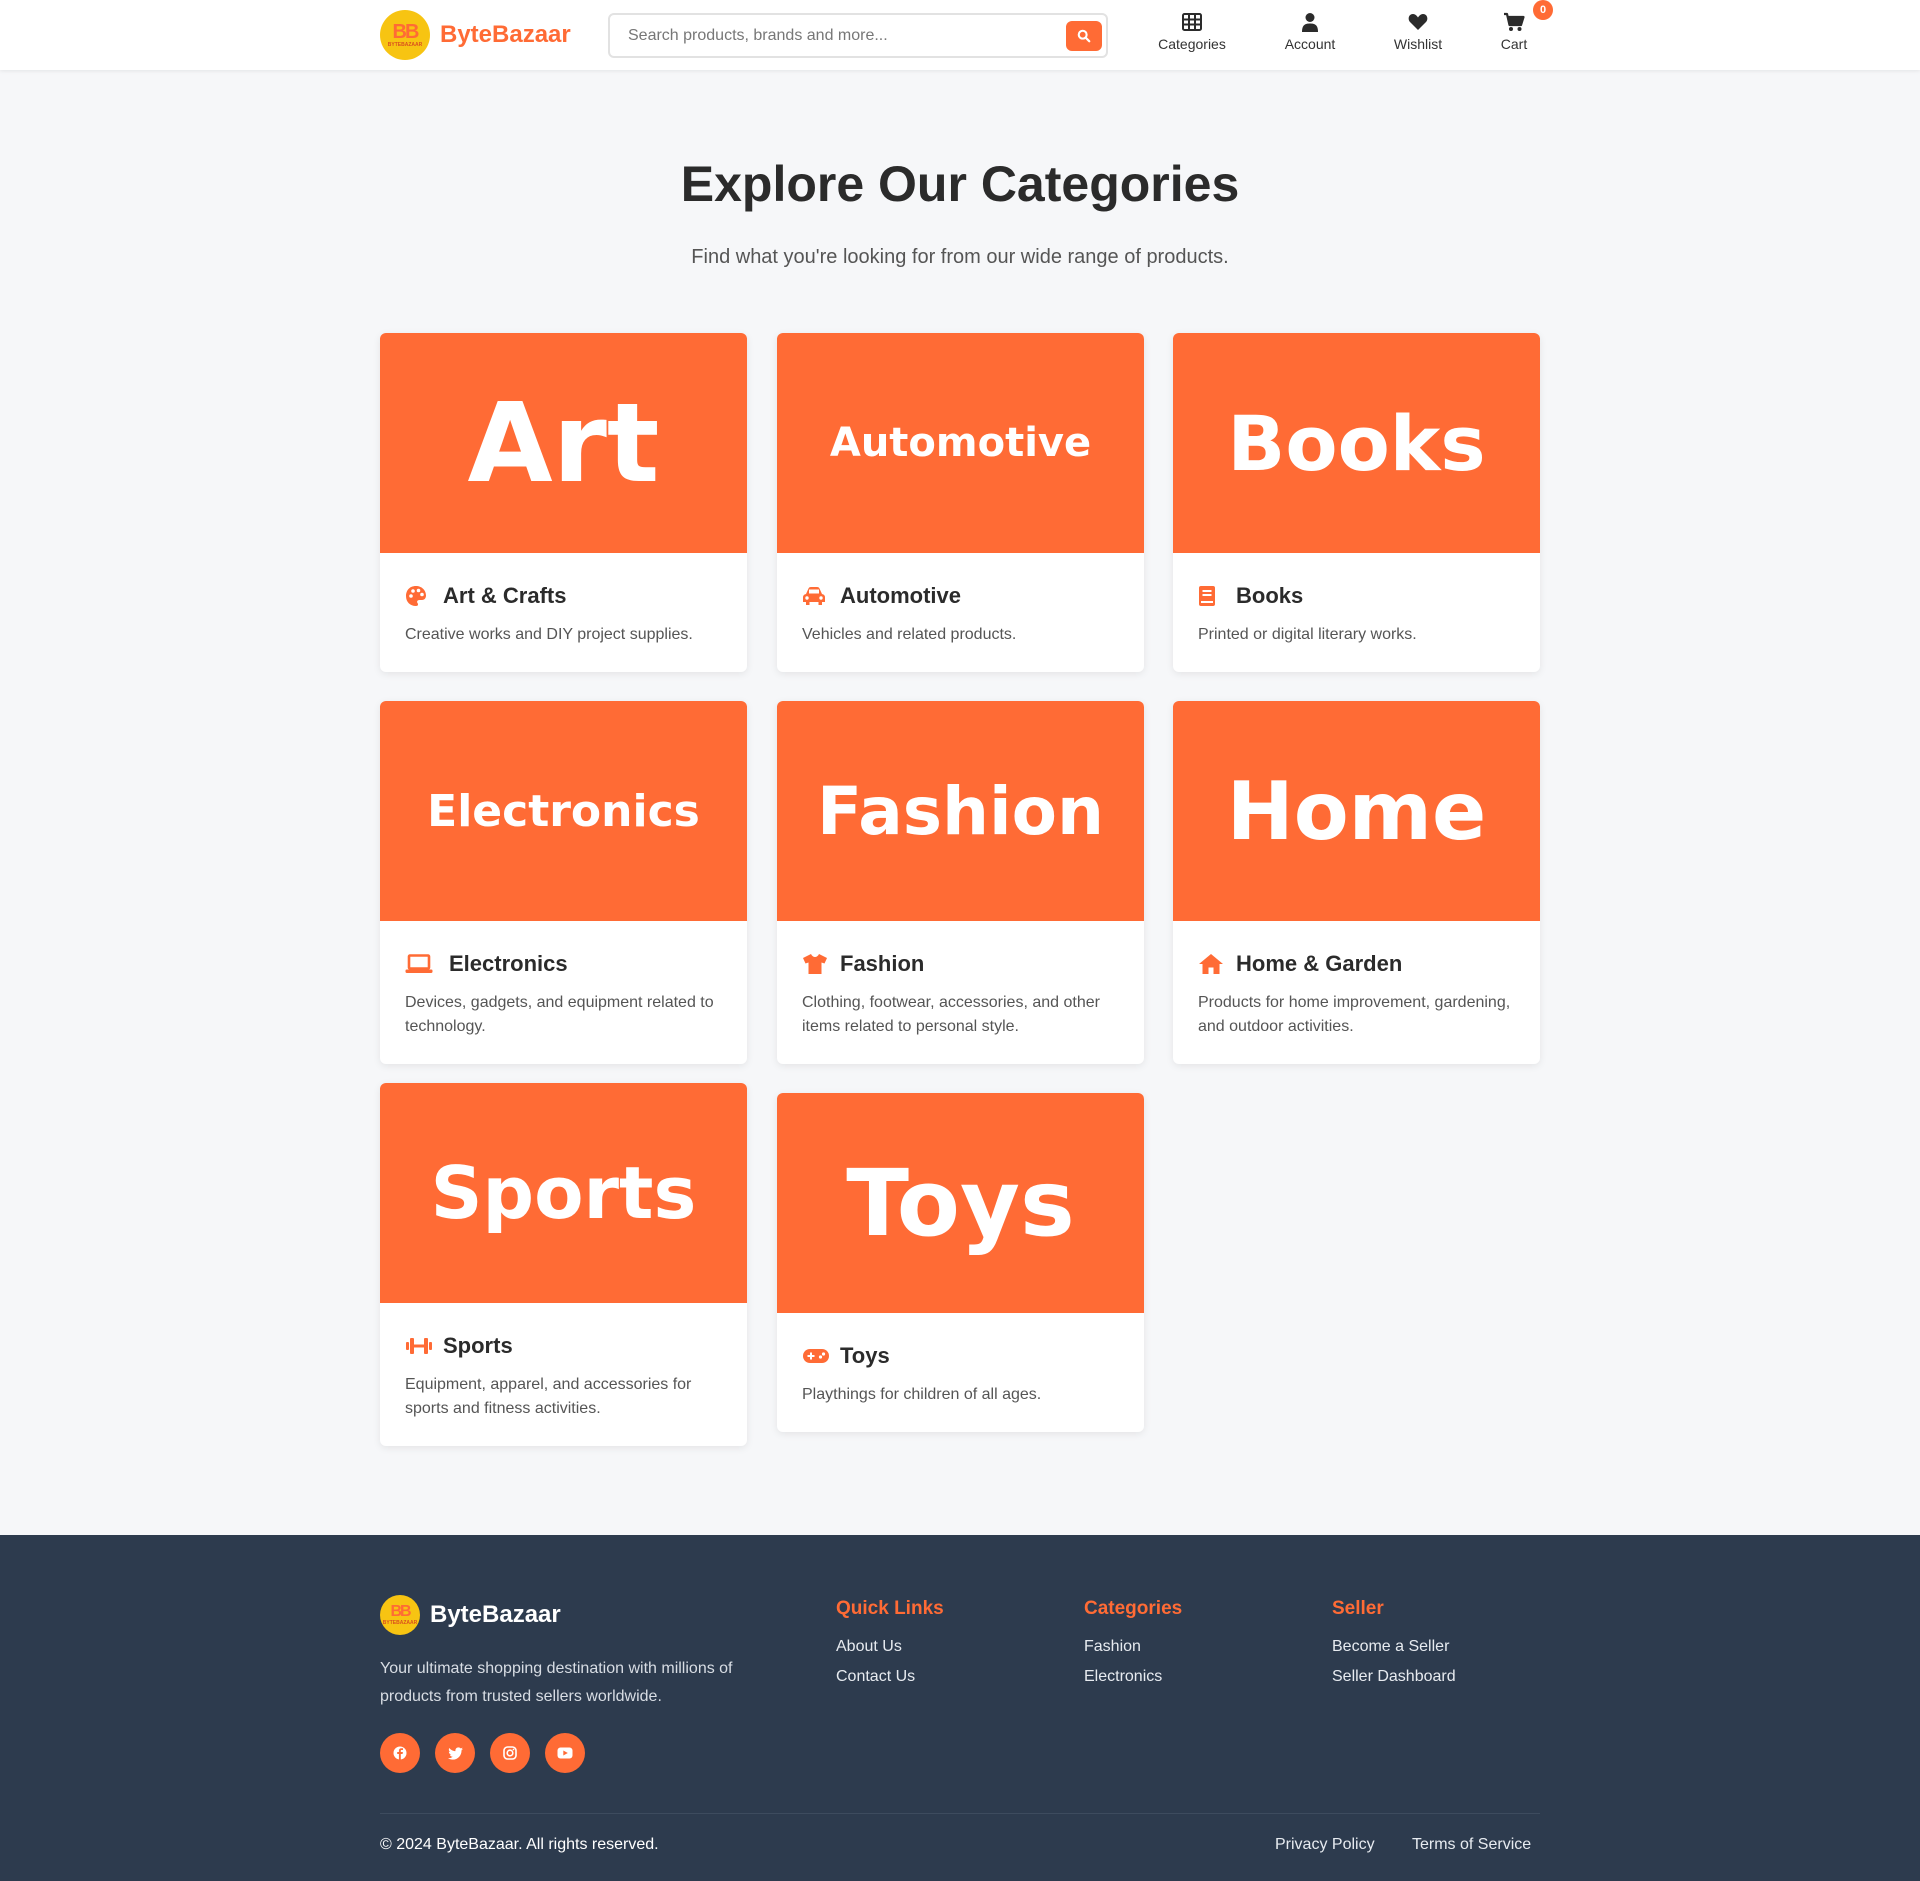  I want to click on search-icon, so click(1084, 36).